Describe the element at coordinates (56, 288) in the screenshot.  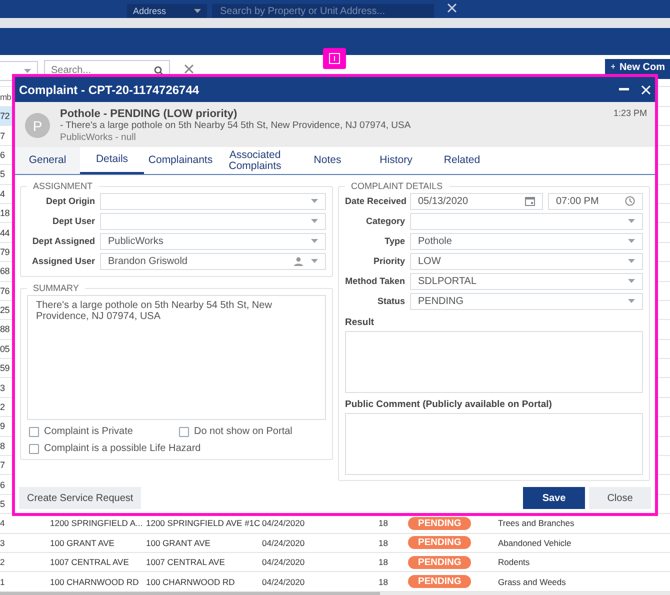
I see `section-title: SUMMARY` at that location.